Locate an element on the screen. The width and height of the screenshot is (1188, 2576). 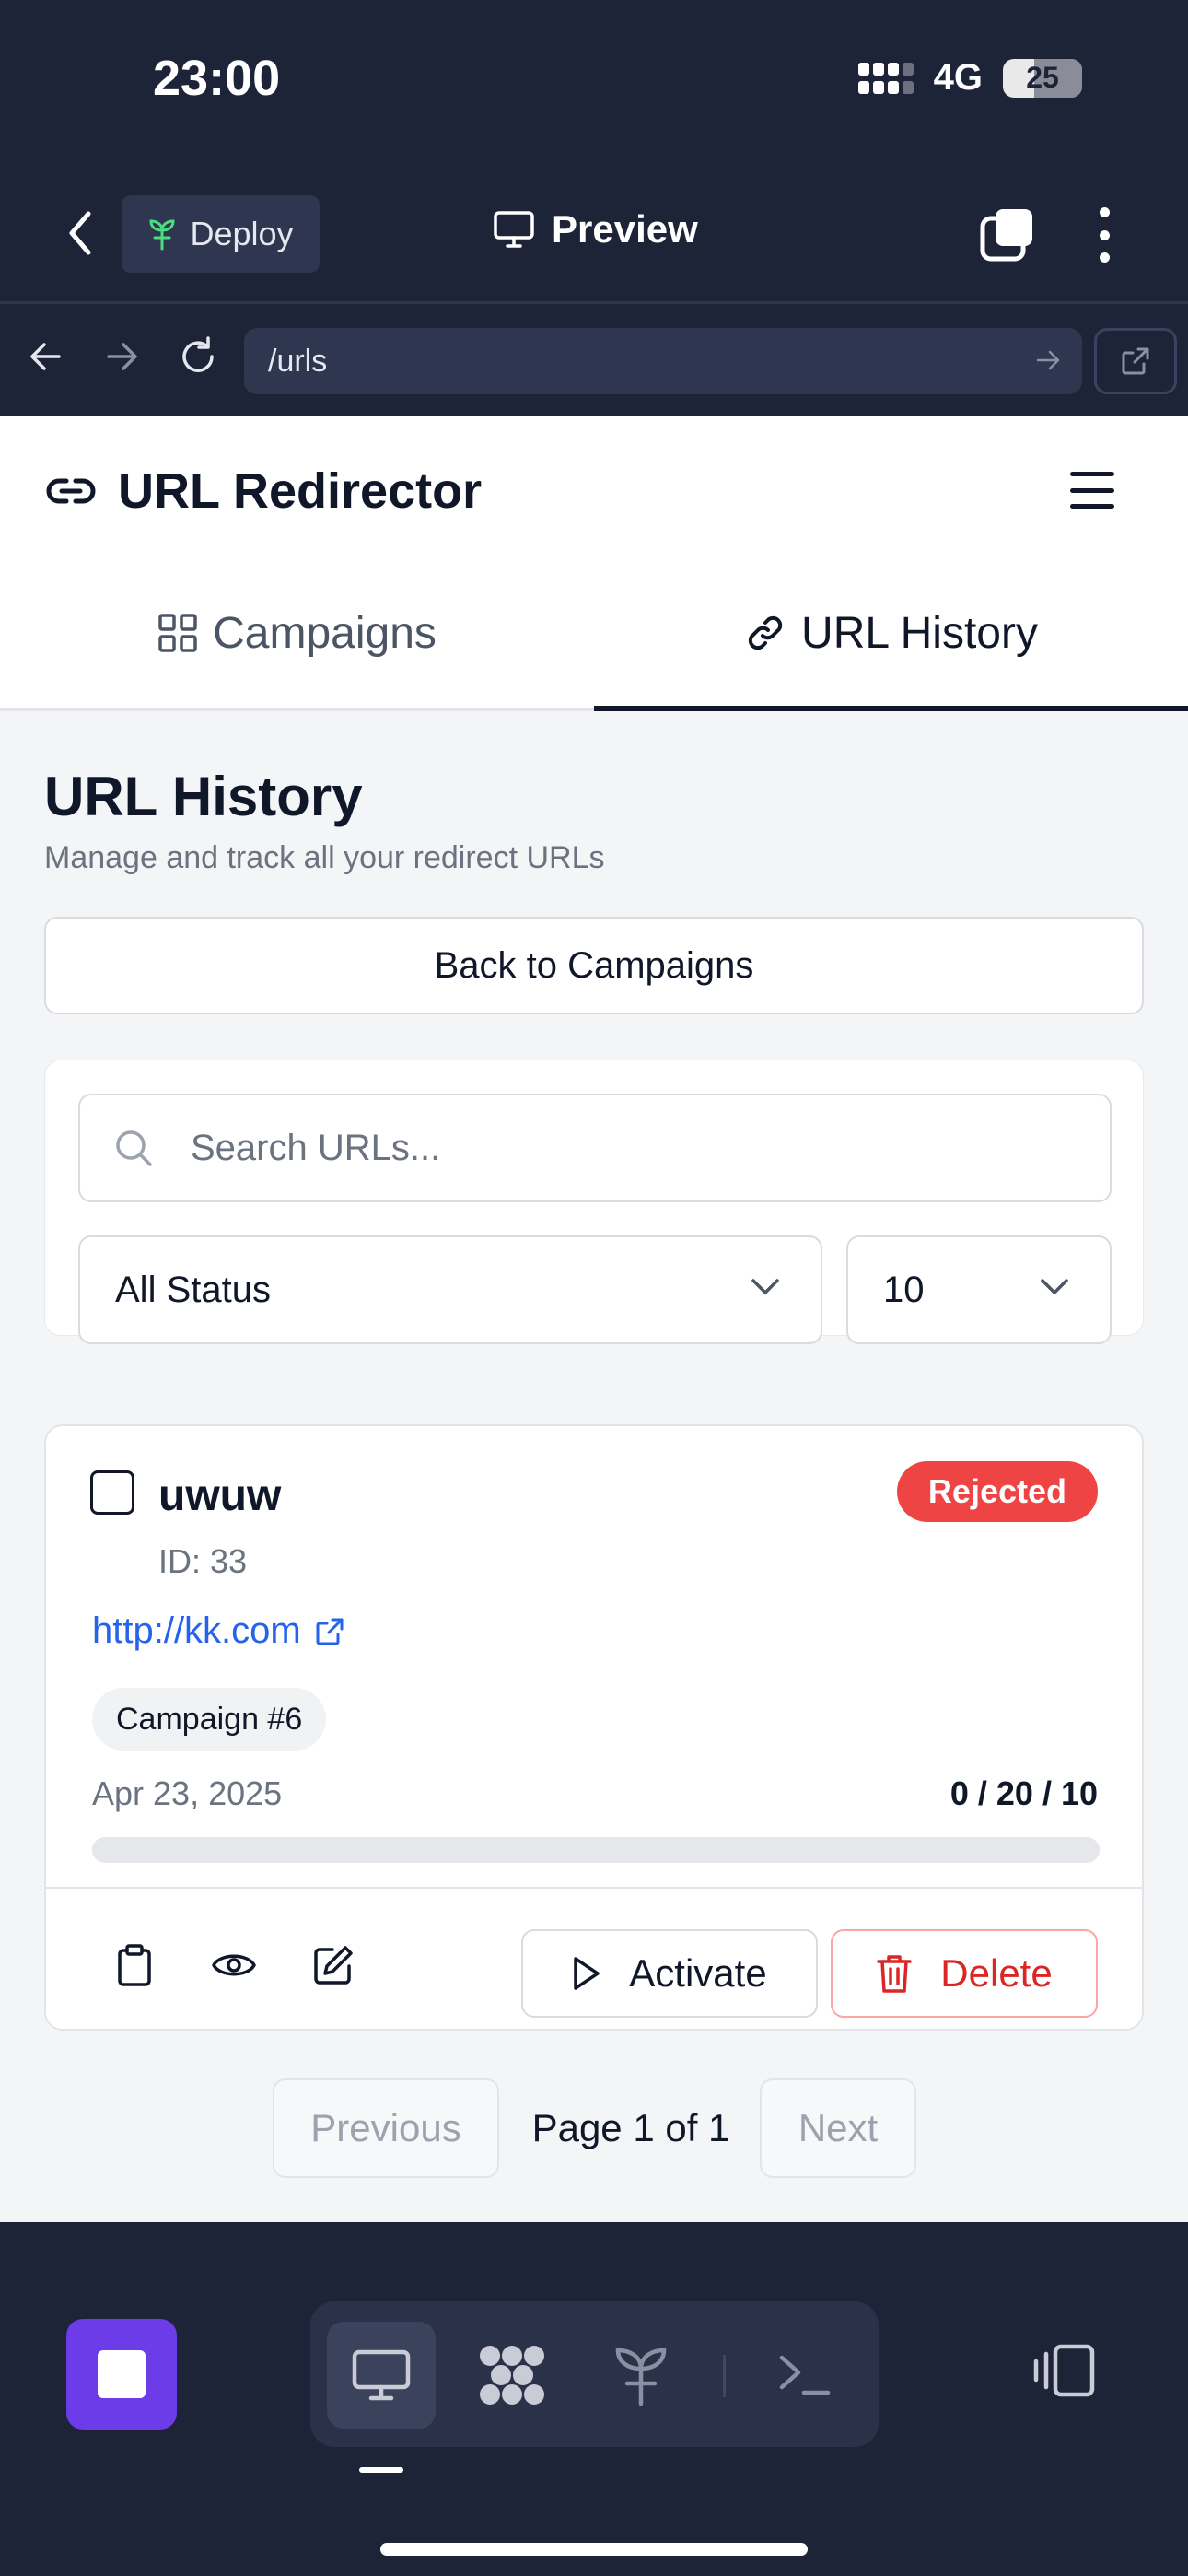
url-link-text: http://kk.com is located at coordinates (196, 1630).